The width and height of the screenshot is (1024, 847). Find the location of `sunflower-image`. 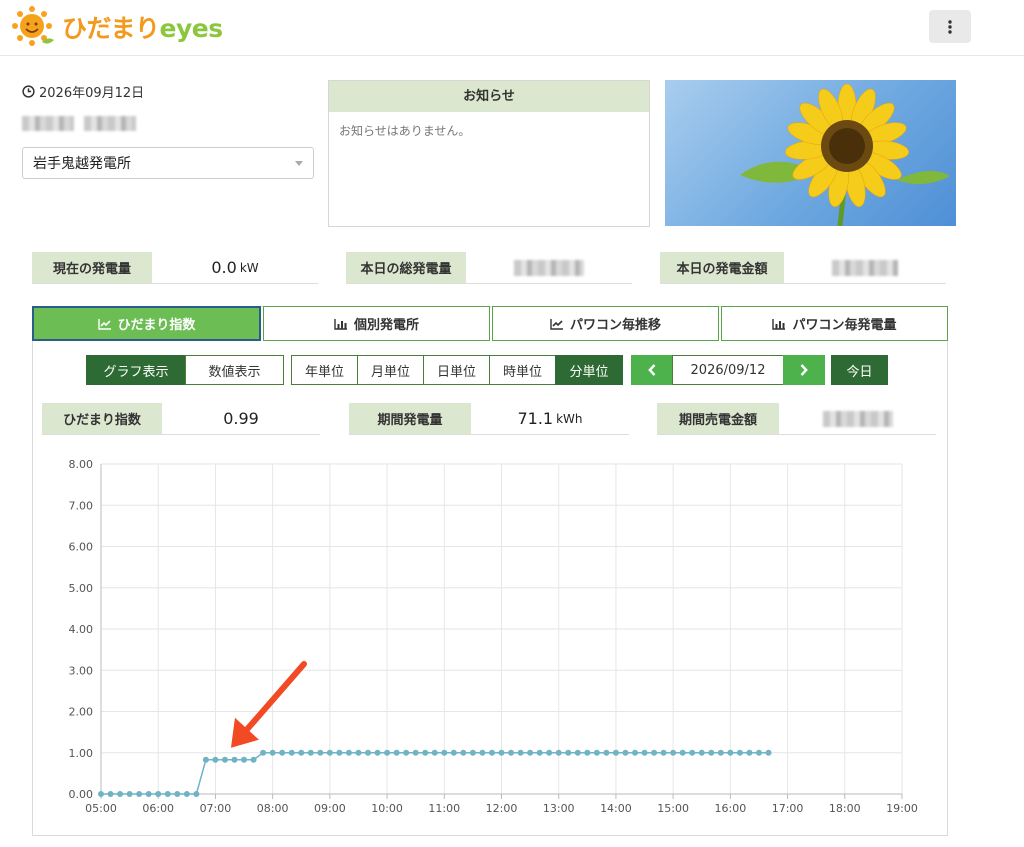

sunflower-image is located at coordinates (810, 153).